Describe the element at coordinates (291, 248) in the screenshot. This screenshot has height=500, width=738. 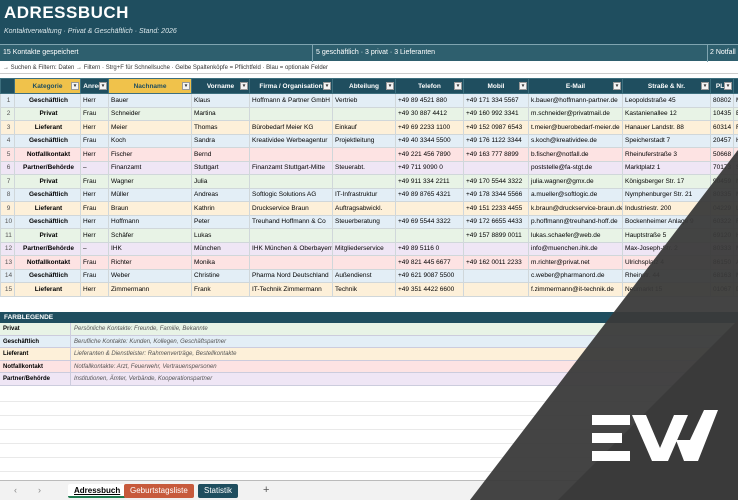
I see `cell-firma: IHK München & Oberbayern` at that location.